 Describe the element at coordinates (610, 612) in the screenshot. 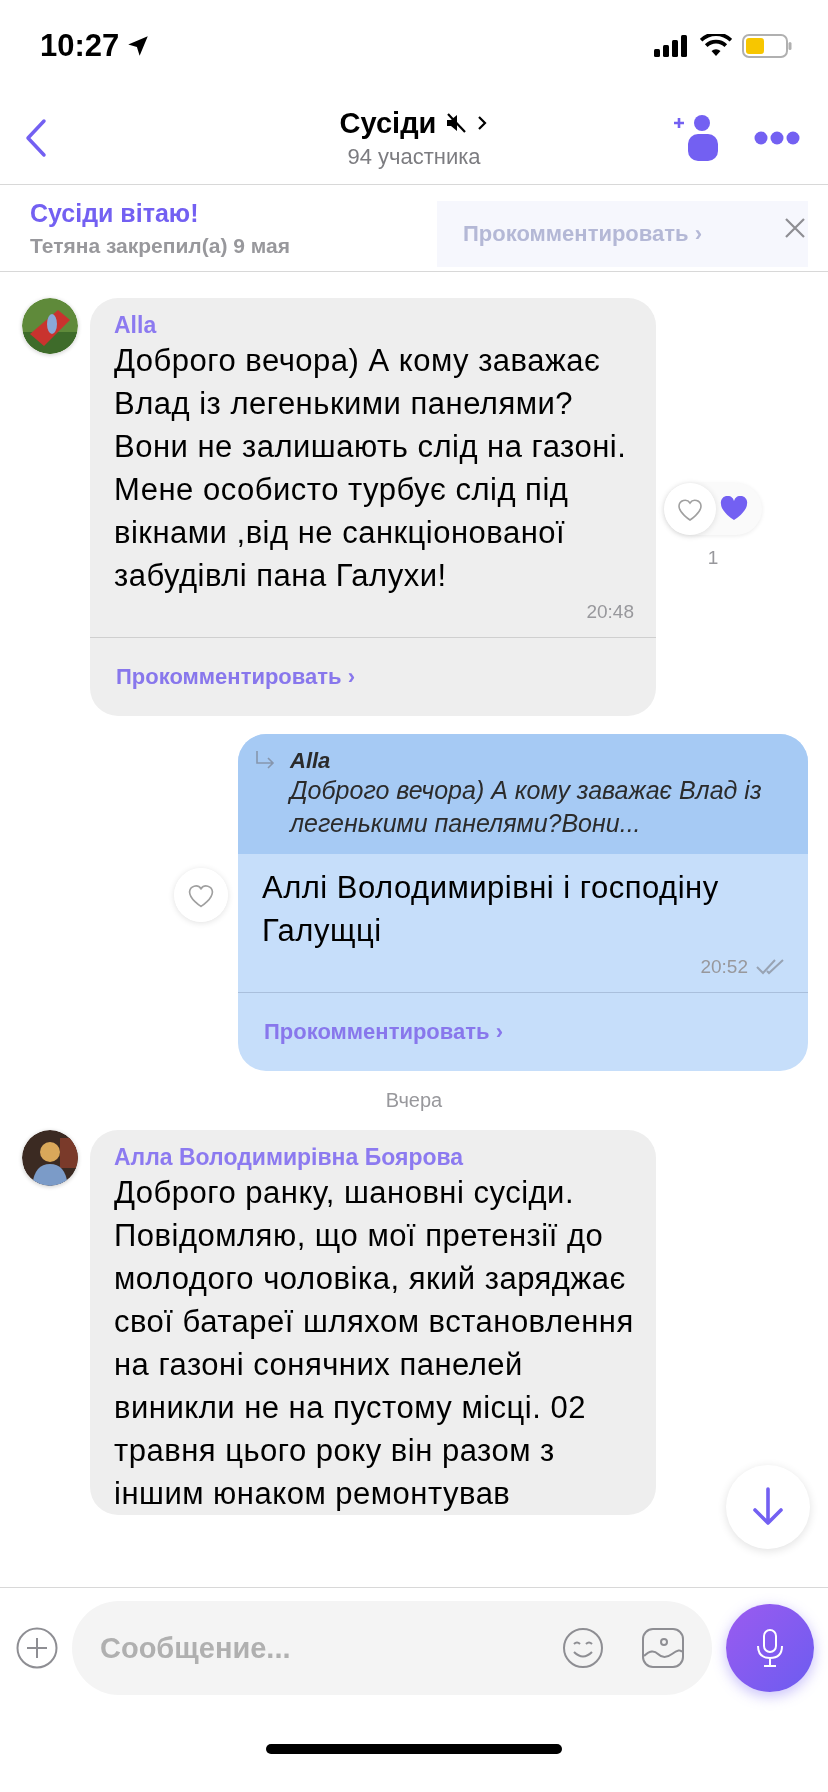

I see `message-time: 20:48` at that location.